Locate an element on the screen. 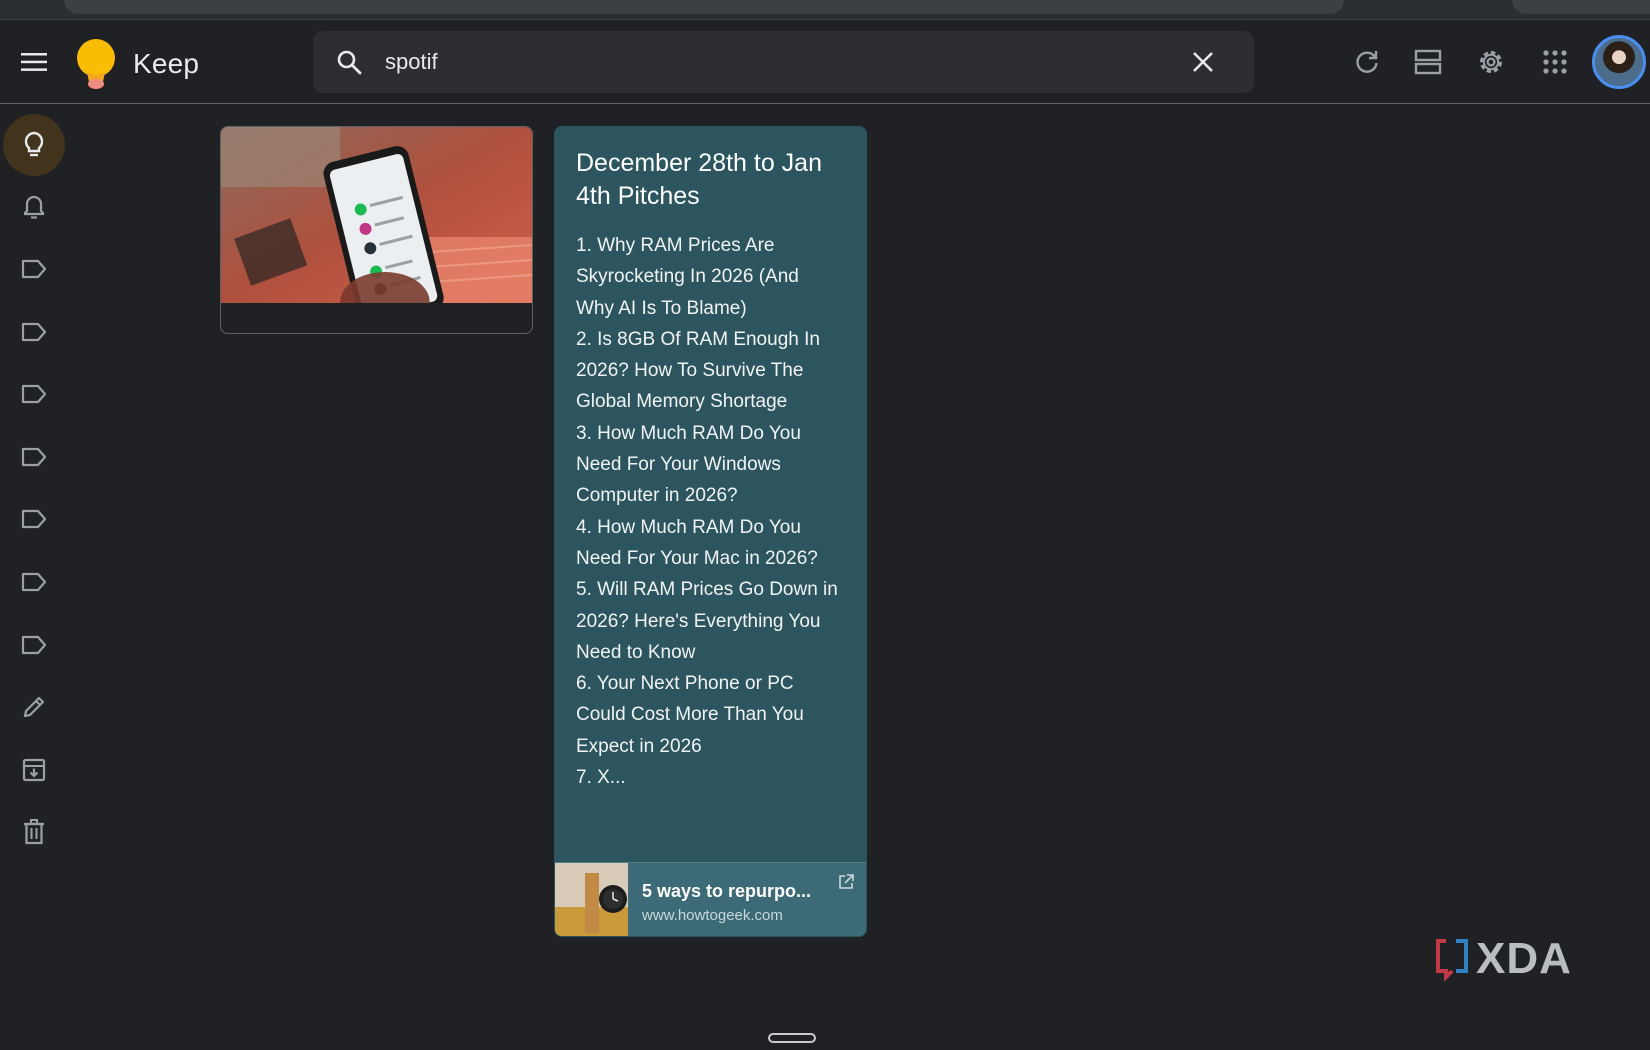 The height and width of the screenshot is (1050, 1650). hamburger-menu-icon is located at coordinates (34, 62).